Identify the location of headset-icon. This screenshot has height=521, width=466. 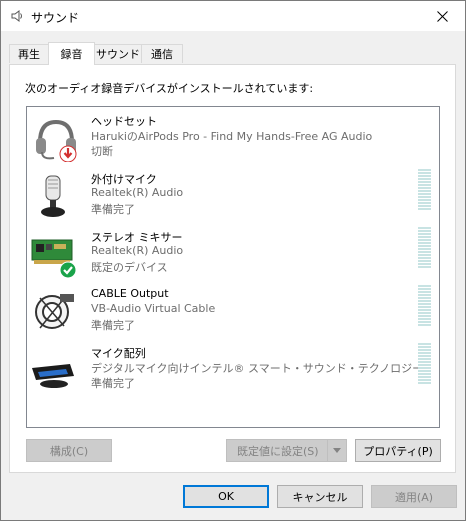
(56, 140).